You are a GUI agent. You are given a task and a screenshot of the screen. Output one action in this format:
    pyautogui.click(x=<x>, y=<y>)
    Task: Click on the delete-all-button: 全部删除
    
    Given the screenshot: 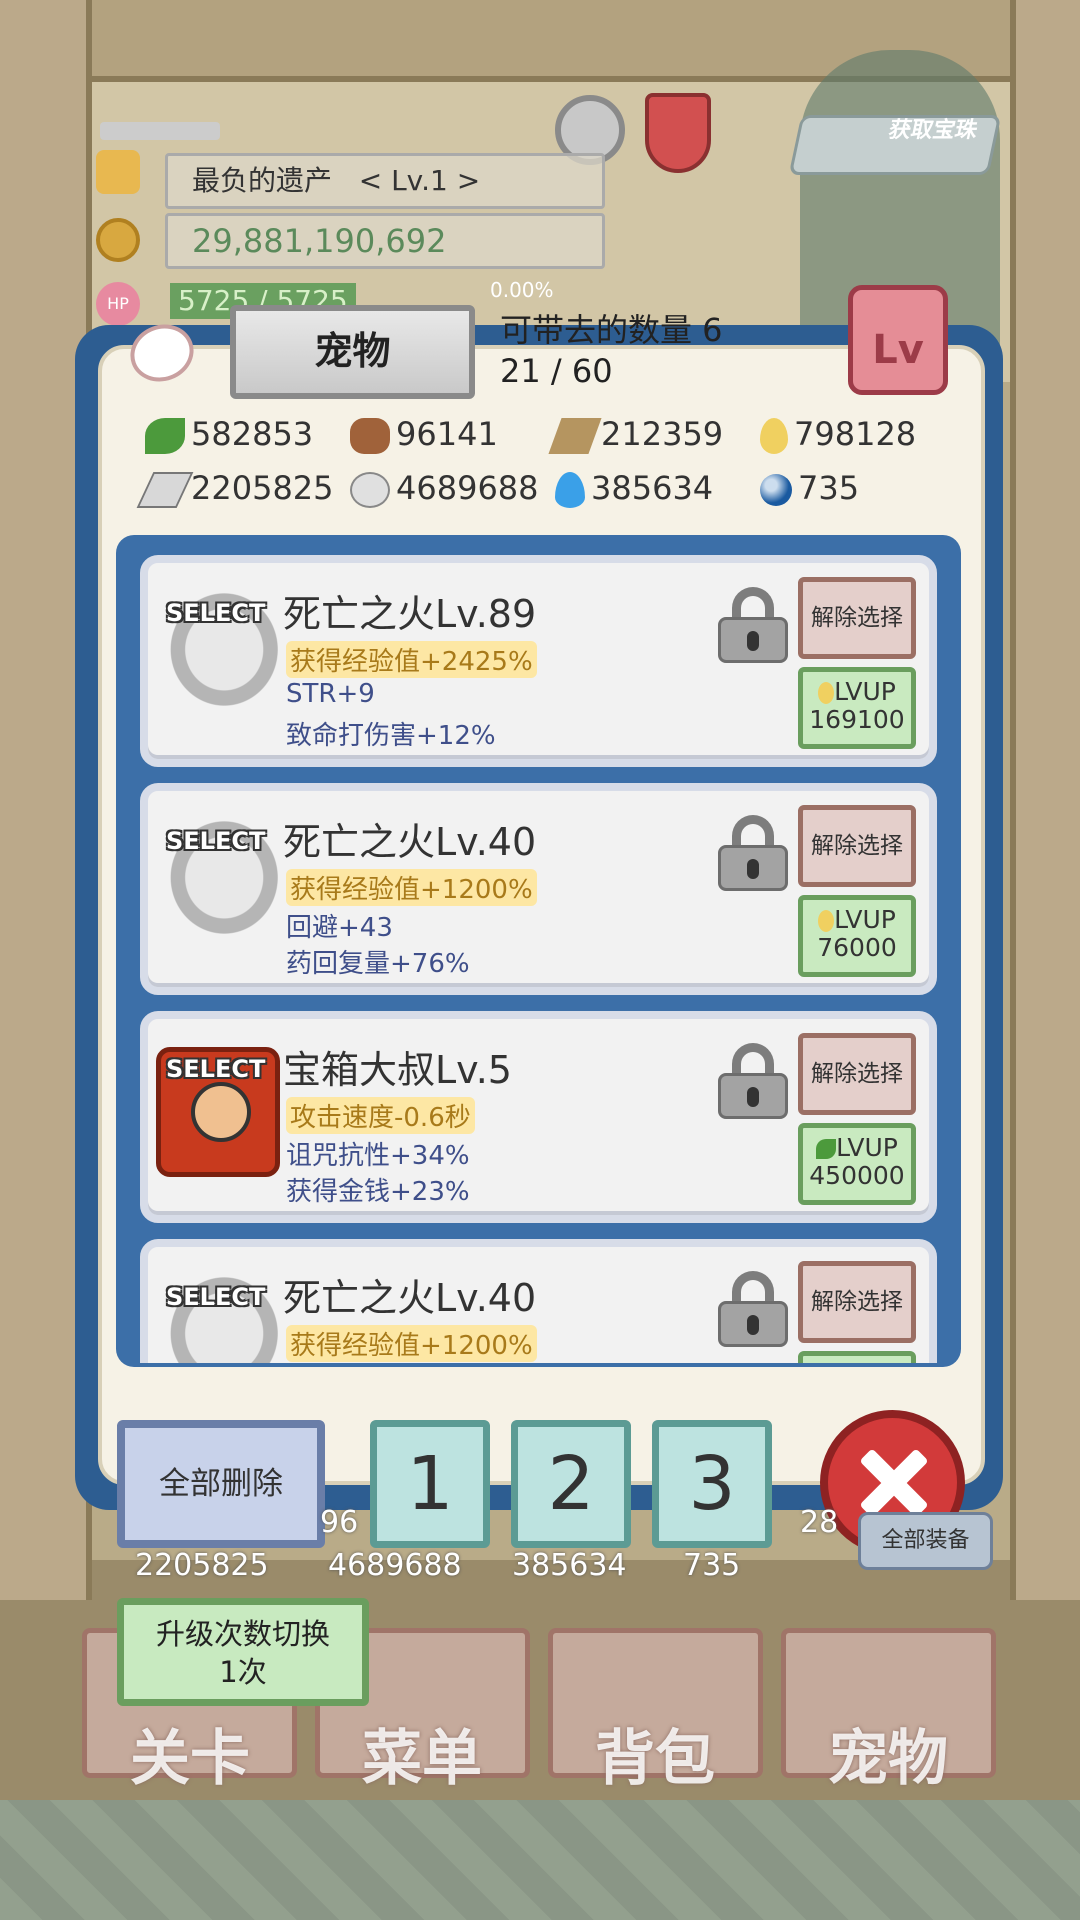 What is the action you would take?
    pyautogui.click(x=221, y=1484)
    